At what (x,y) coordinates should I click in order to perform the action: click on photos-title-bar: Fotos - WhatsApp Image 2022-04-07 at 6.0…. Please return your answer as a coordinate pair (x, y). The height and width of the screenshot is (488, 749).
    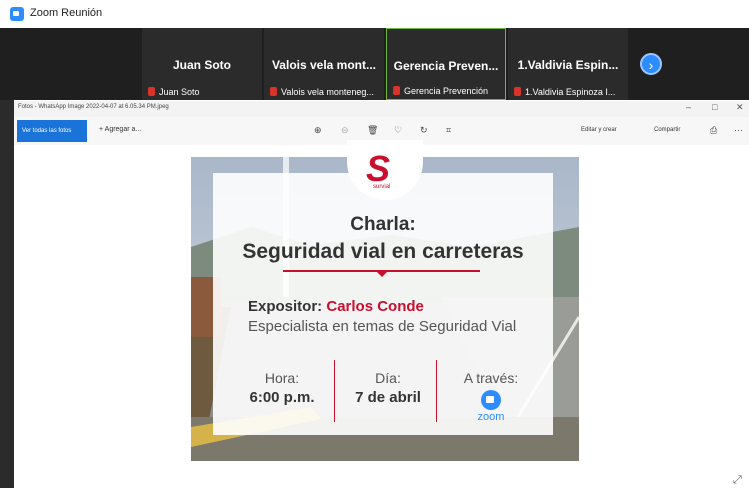
    Looking at the image, I should click on (381, 109).